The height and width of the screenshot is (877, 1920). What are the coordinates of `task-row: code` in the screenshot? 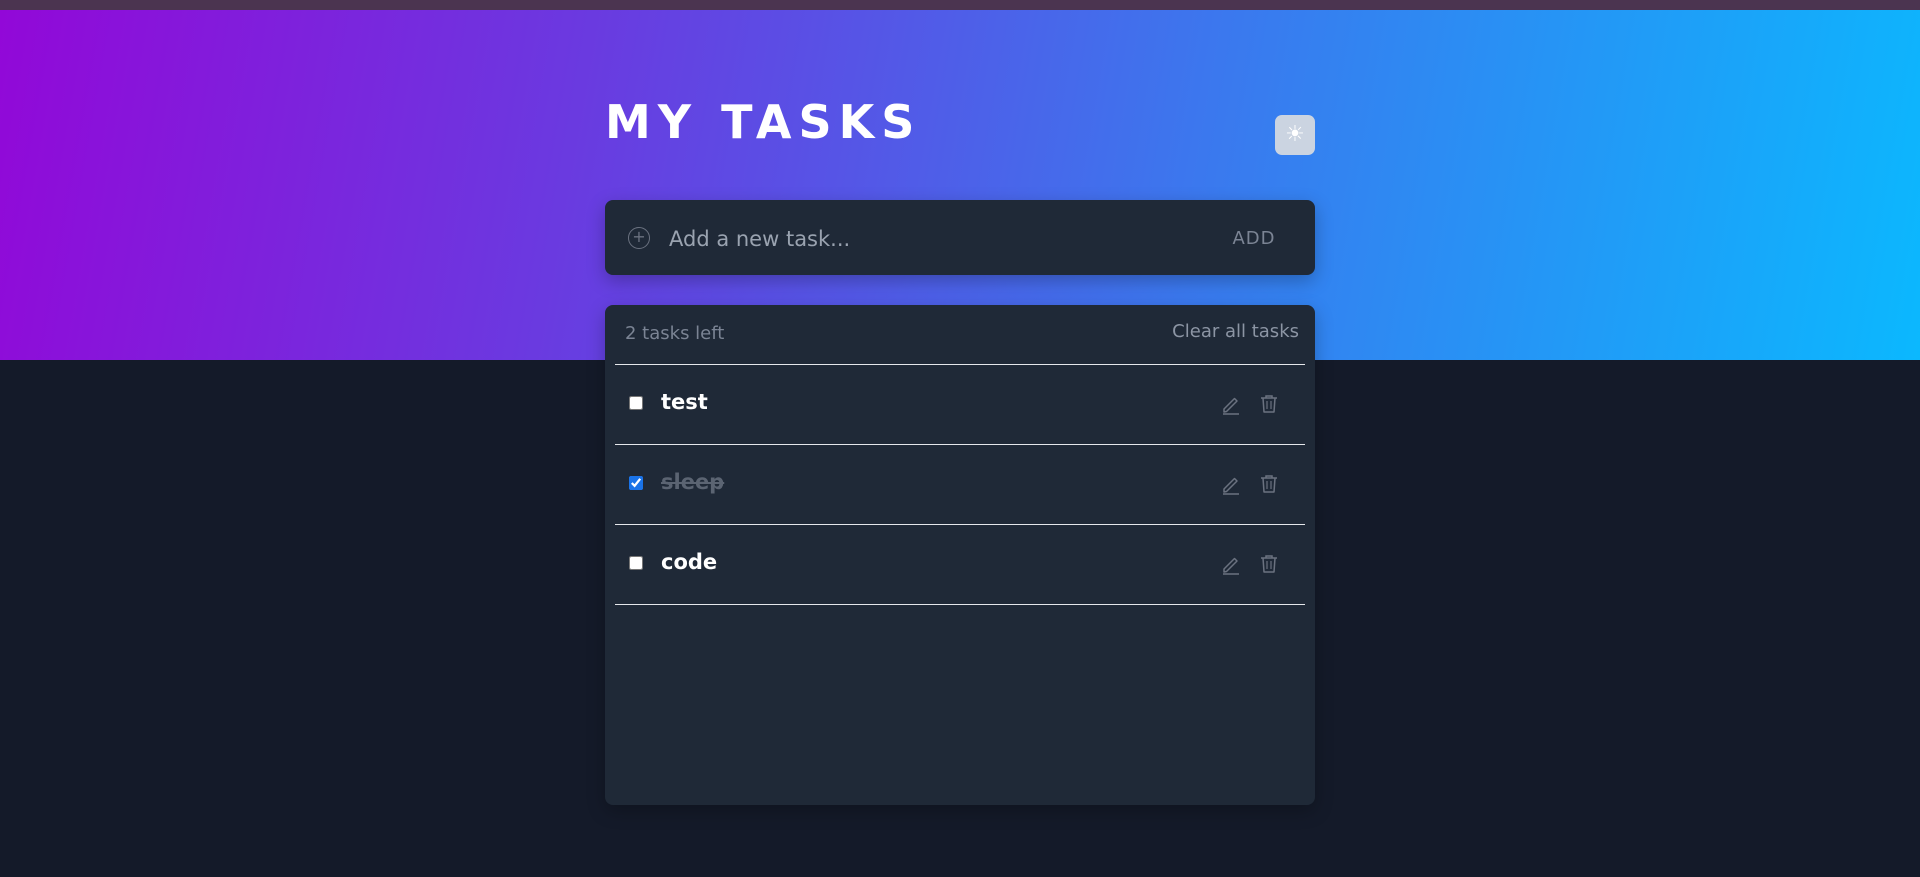 It's located at (960, 565).